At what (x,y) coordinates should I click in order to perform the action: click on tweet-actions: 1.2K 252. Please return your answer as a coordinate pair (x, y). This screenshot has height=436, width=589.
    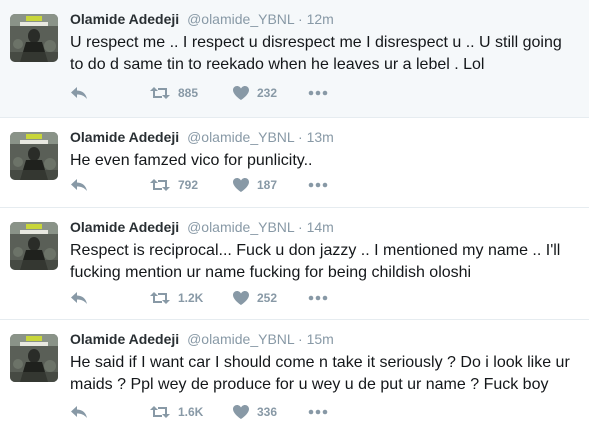
    Looking at the image, I should click on (220, 298).